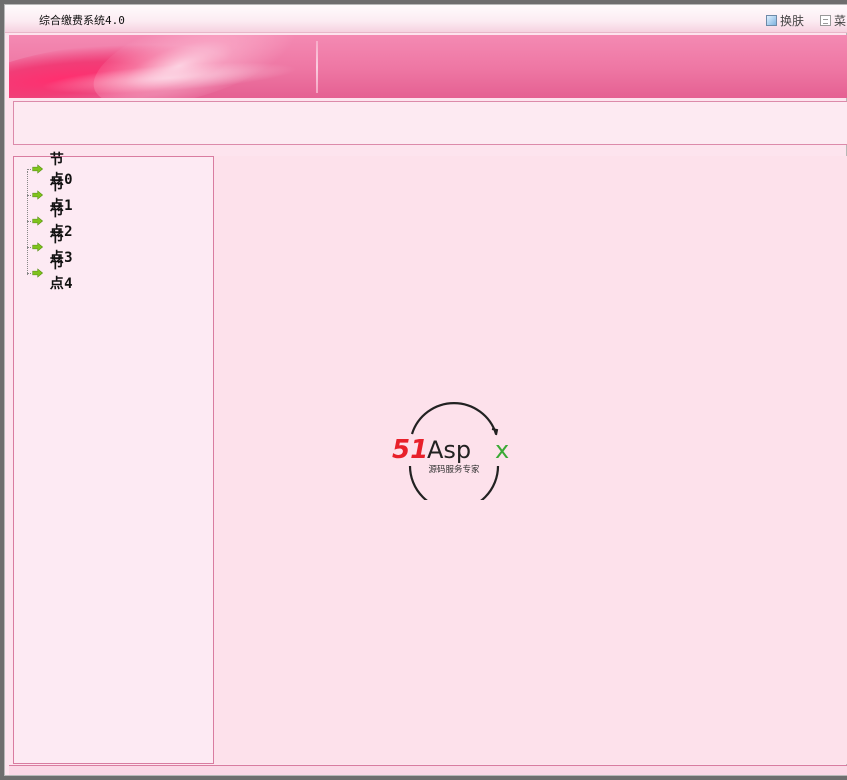 The image size is (847, 780). I want to click on logo-ring-top, so click(454, 418).